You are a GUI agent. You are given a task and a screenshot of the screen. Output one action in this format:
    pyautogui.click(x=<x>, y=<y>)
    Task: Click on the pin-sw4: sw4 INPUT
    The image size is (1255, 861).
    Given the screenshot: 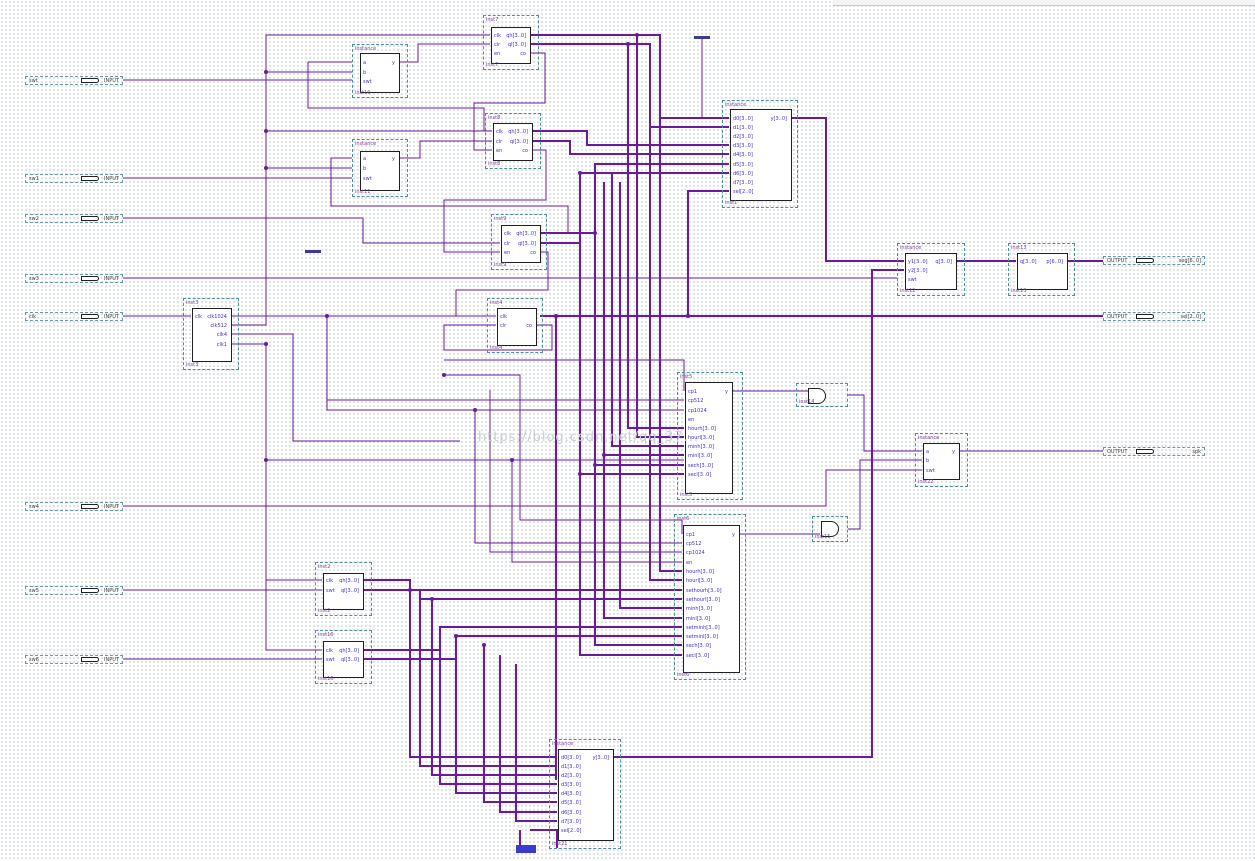 What is the action you would take?
    pyautogui.click(x=74, y=506)
    